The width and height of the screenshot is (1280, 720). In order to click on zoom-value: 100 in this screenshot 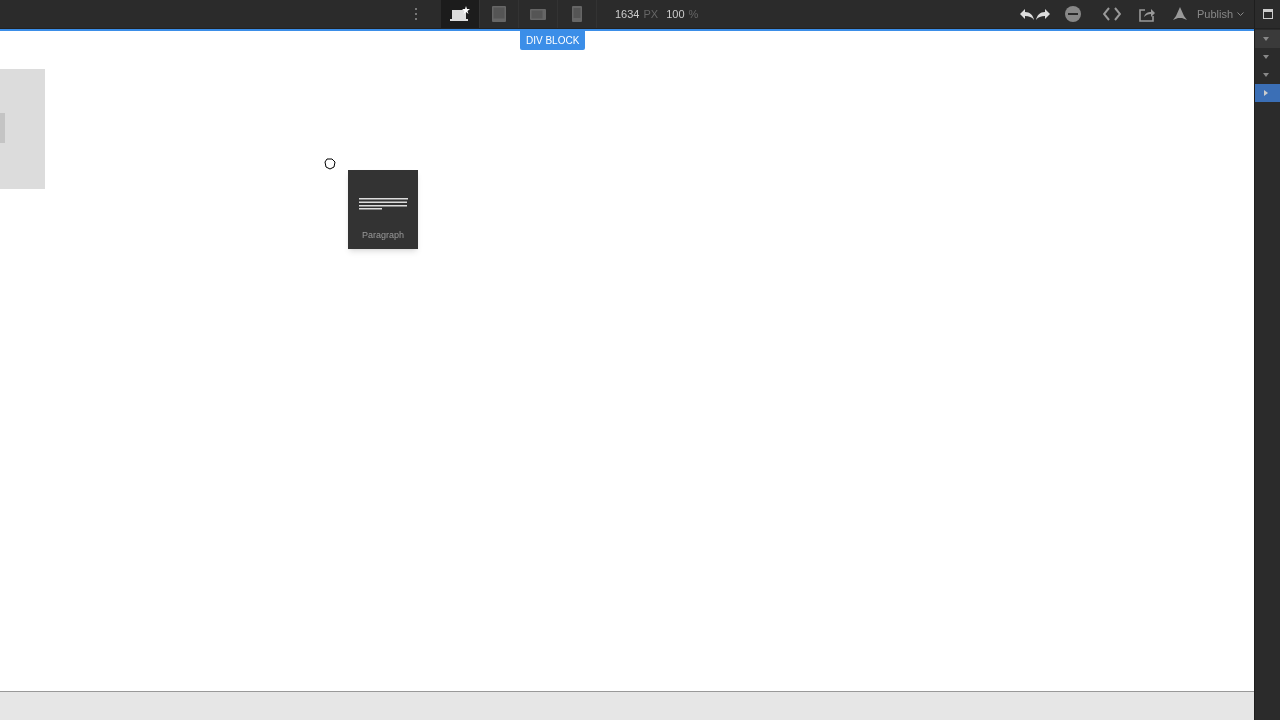, I will do `click(675, 14)`.